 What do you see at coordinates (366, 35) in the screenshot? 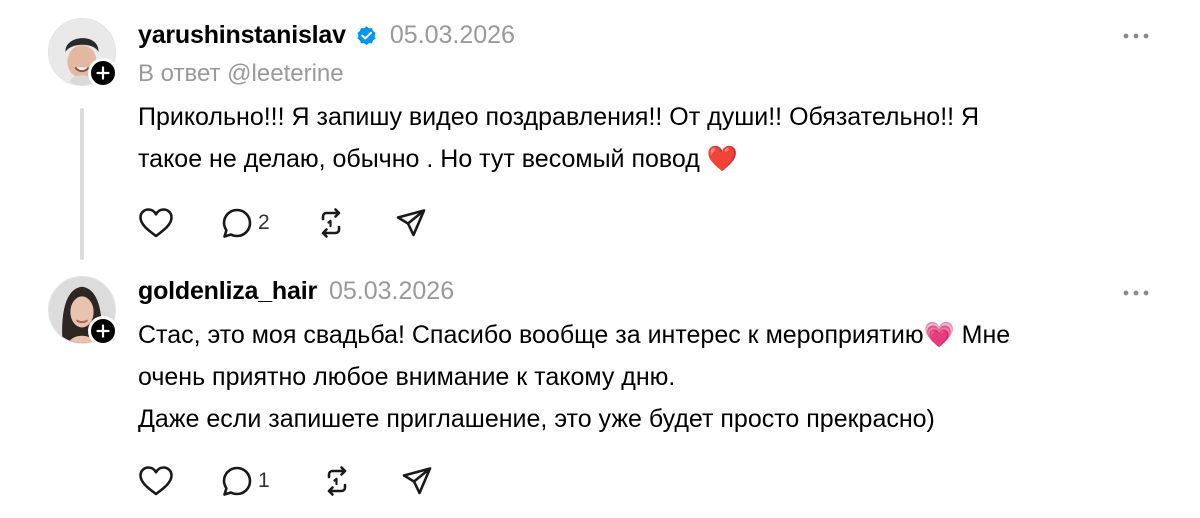
I see `verified-icon` at bounding box center [366, 35].